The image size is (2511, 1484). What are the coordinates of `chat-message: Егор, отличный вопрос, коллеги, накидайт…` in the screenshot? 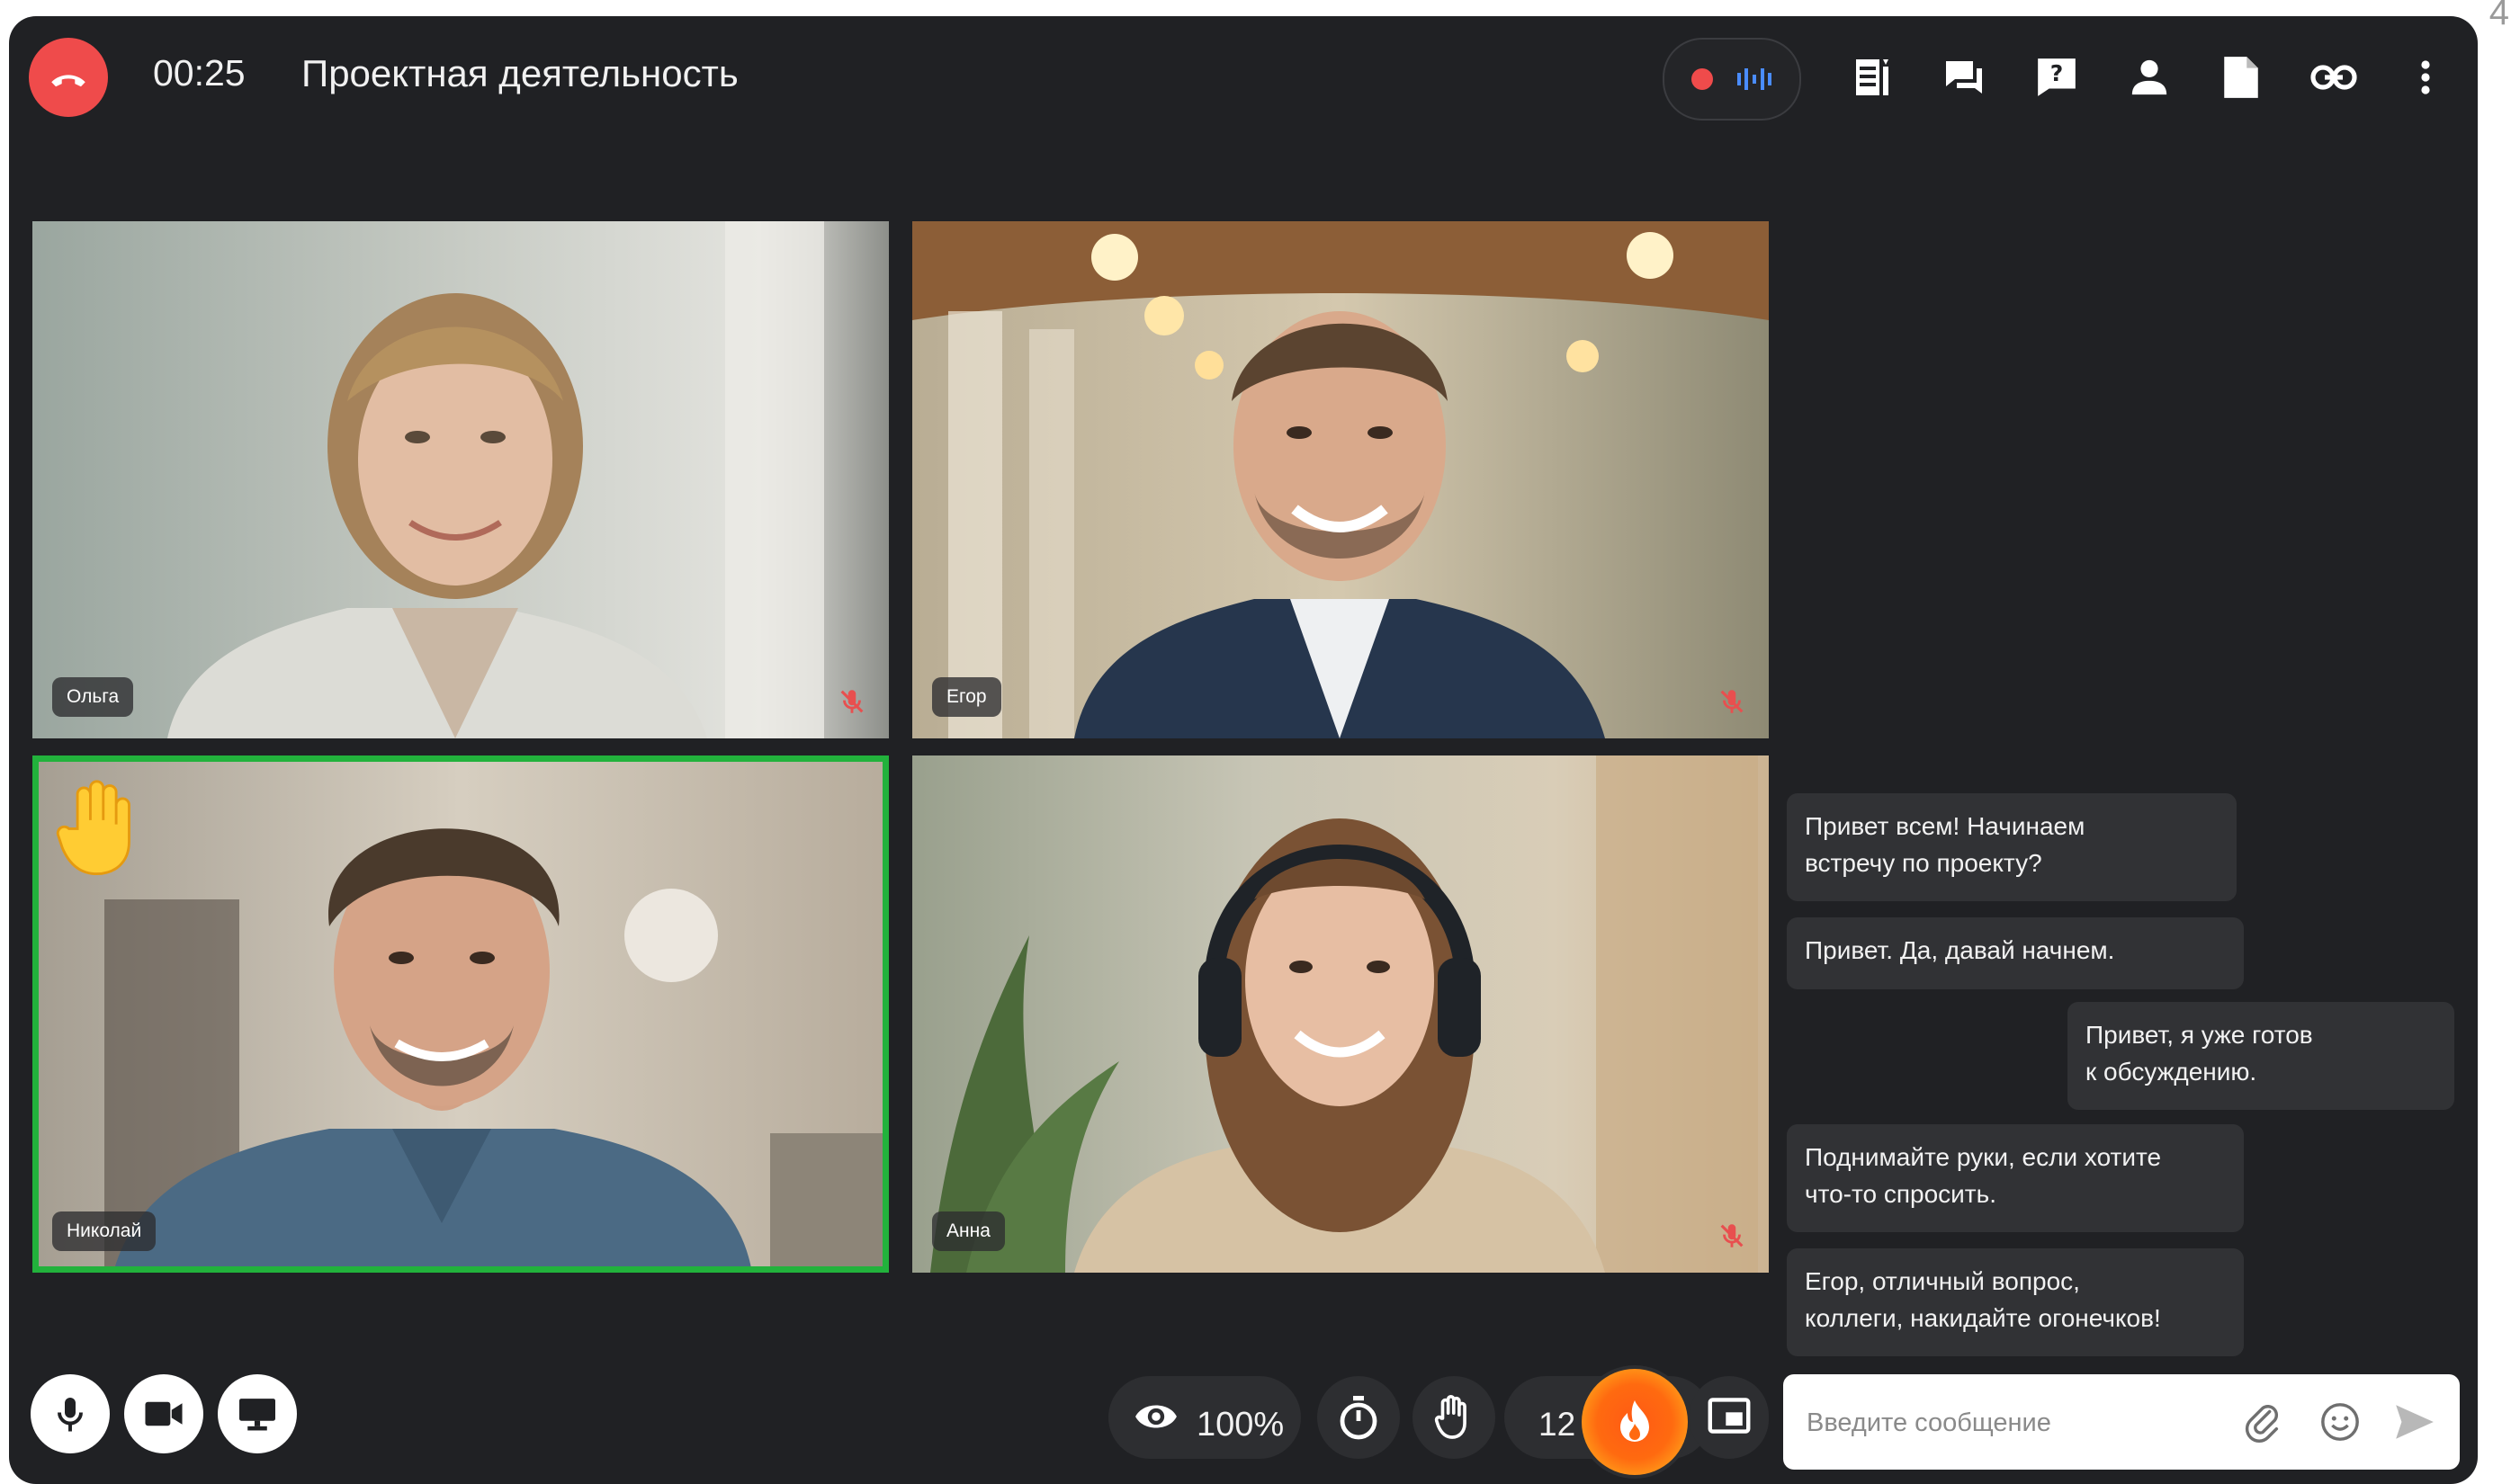 It's located at (2016, 1302).